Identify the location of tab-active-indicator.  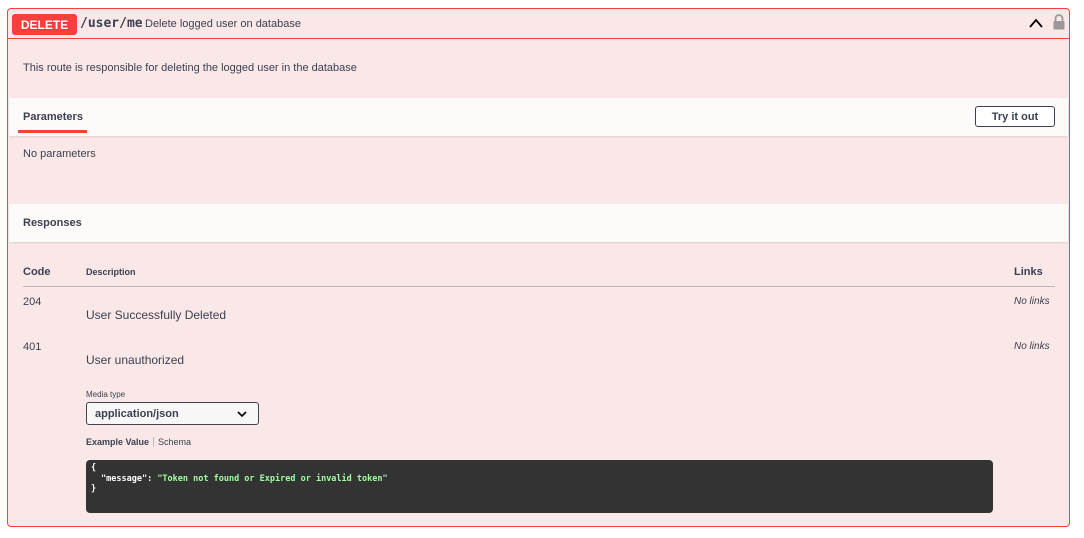
(52, 131).